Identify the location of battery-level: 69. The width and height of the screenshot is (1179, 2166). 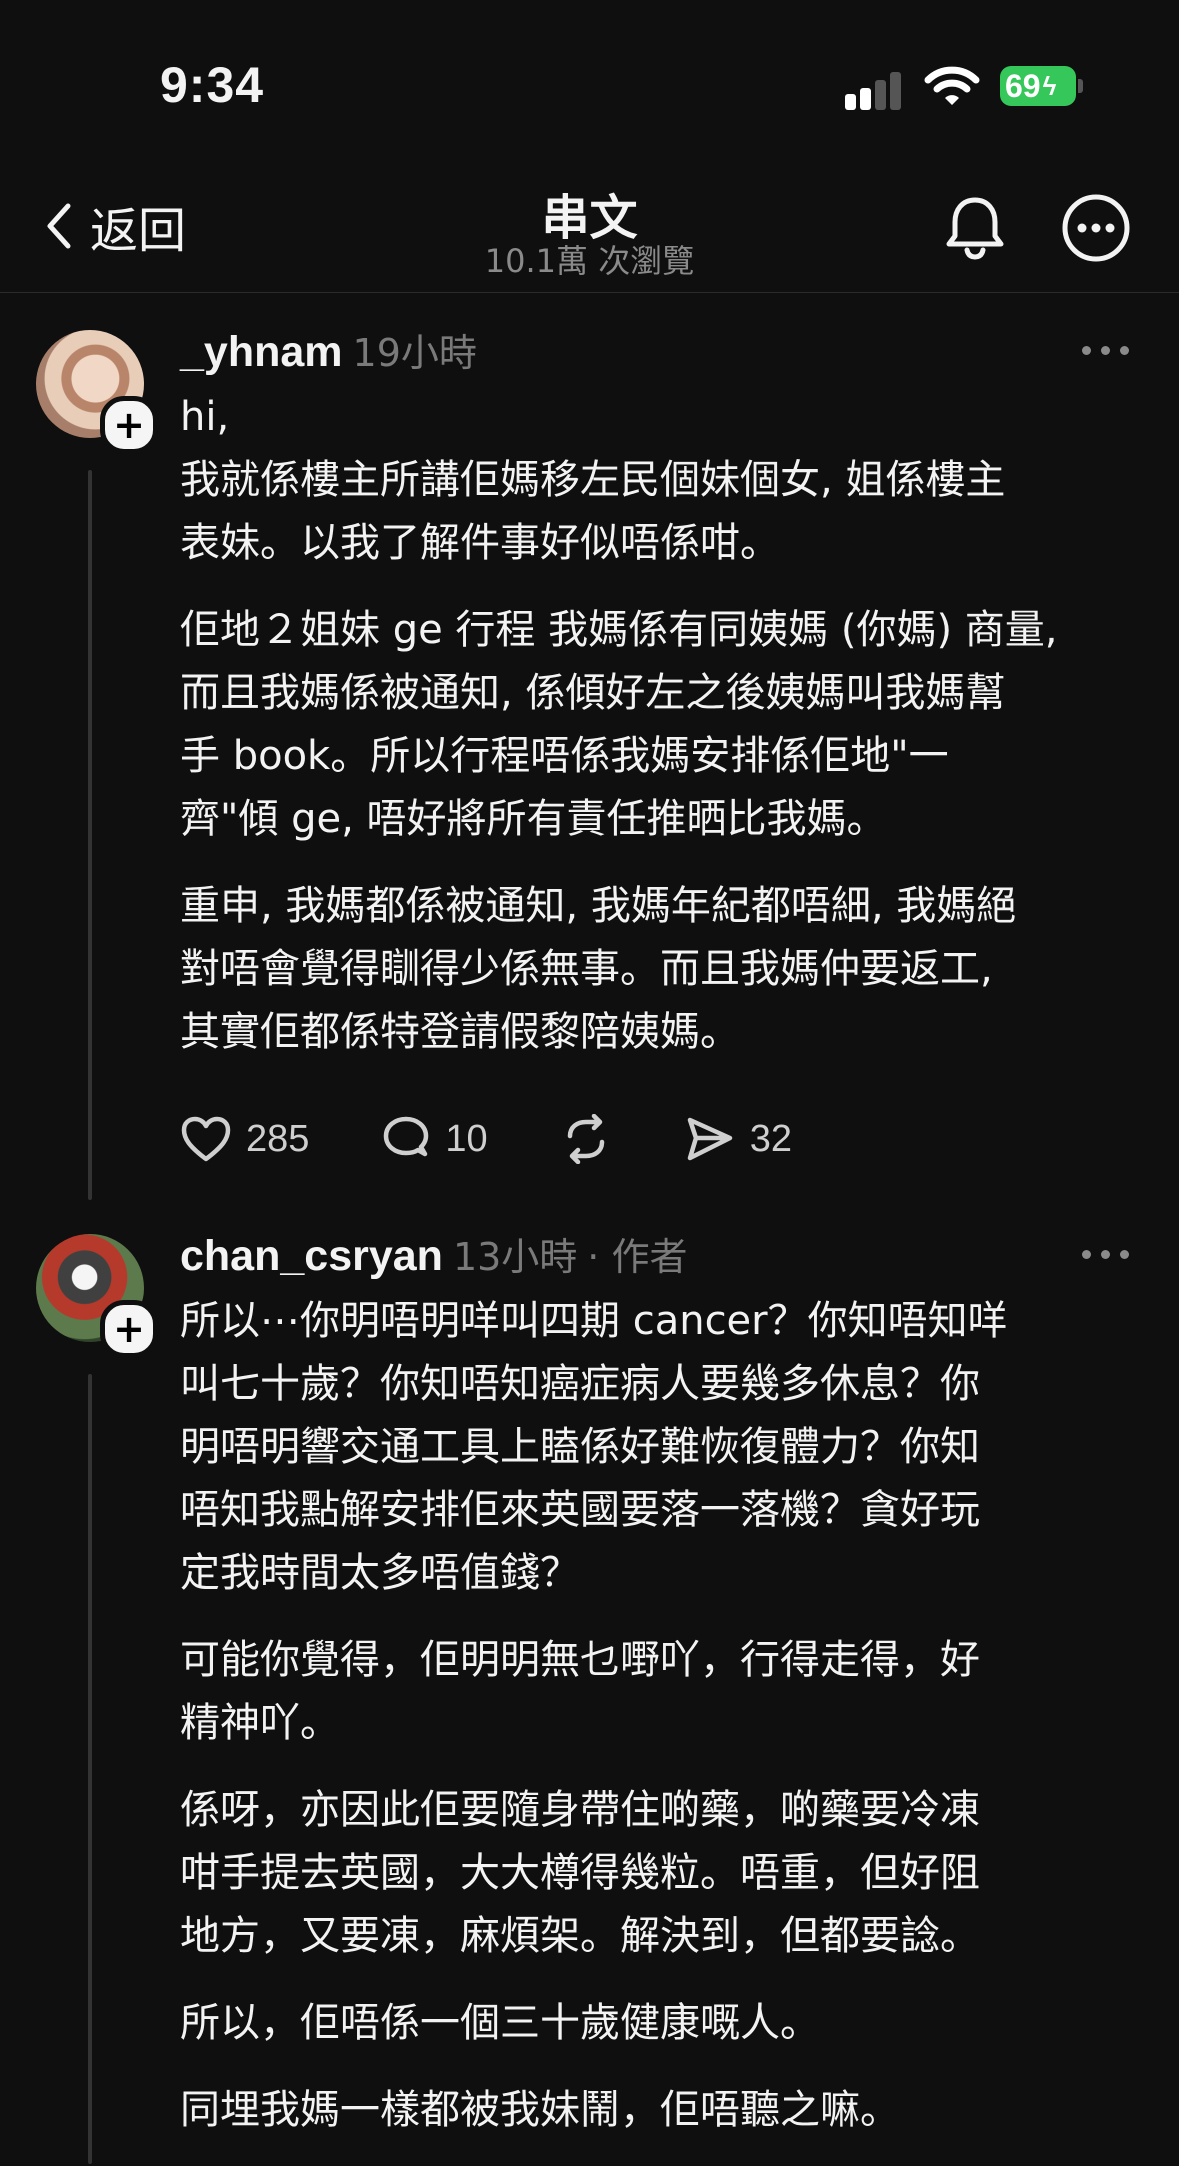
(1023, 85).